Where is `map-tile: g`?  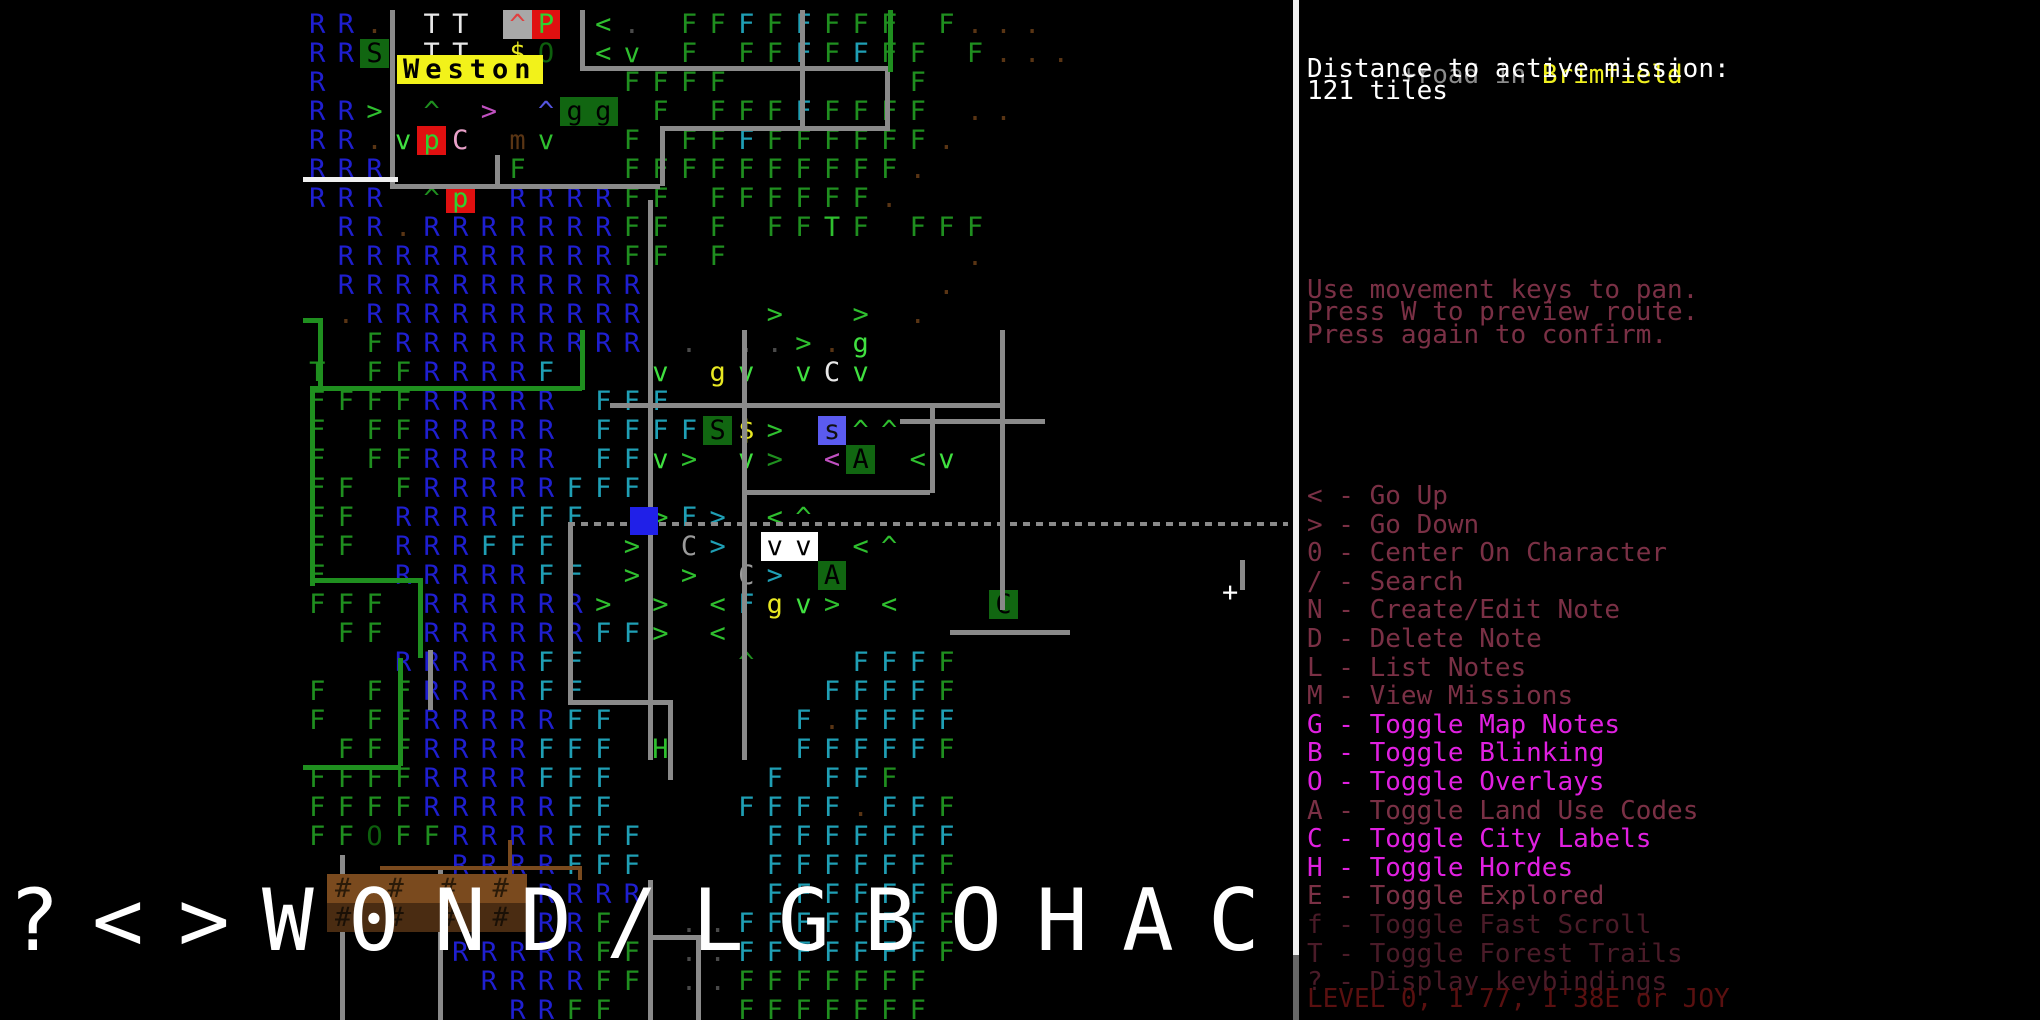
map-tile: g is located at coordinates (717, 372).